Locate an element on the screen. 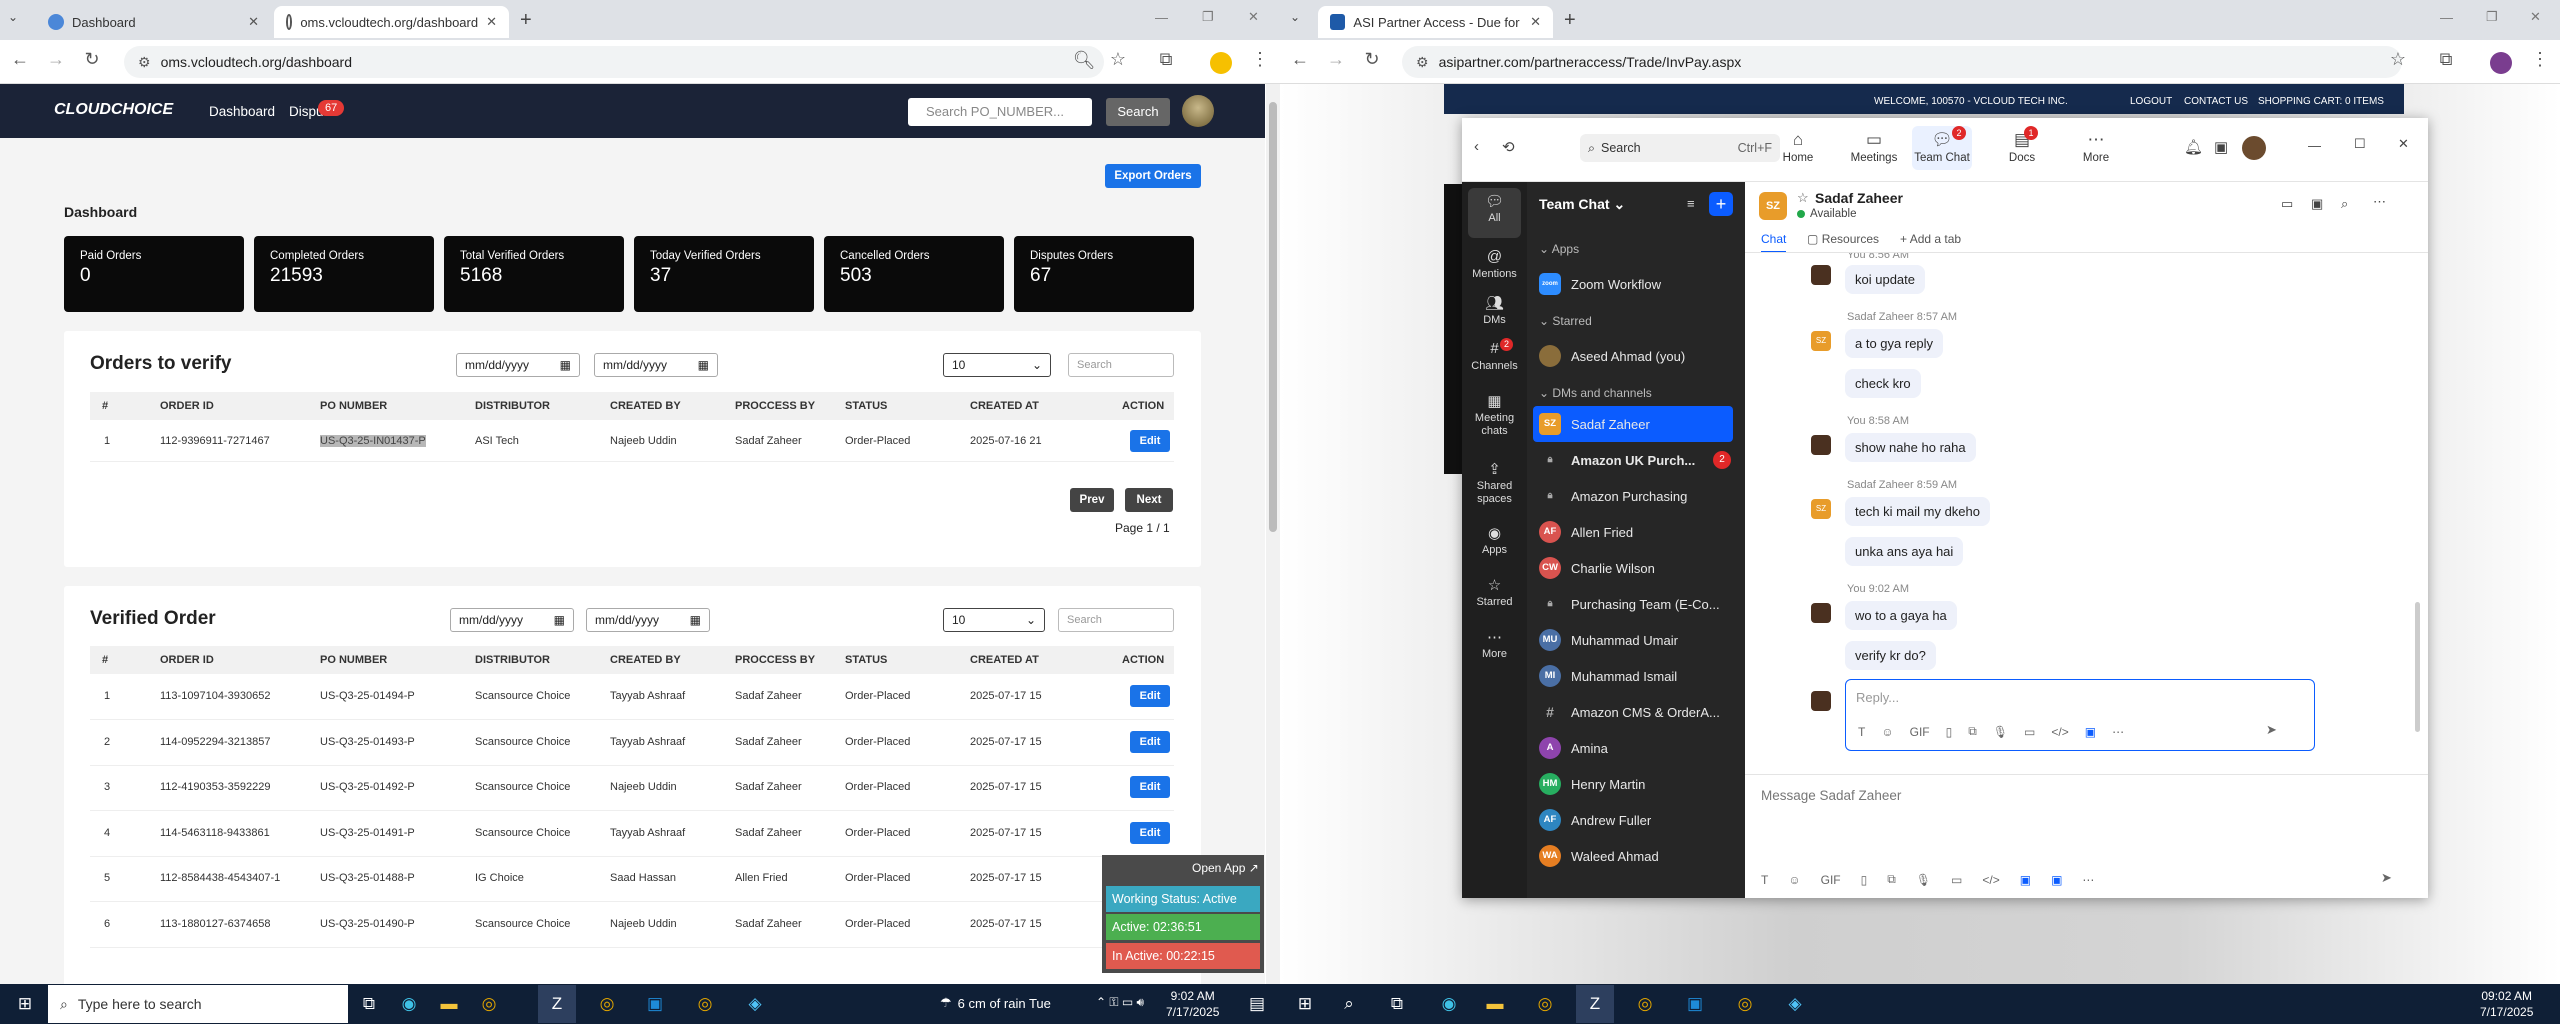 The height and width of the screenshot is (1024, 2560). search-button: Search is located at coordinates (1138, 112).